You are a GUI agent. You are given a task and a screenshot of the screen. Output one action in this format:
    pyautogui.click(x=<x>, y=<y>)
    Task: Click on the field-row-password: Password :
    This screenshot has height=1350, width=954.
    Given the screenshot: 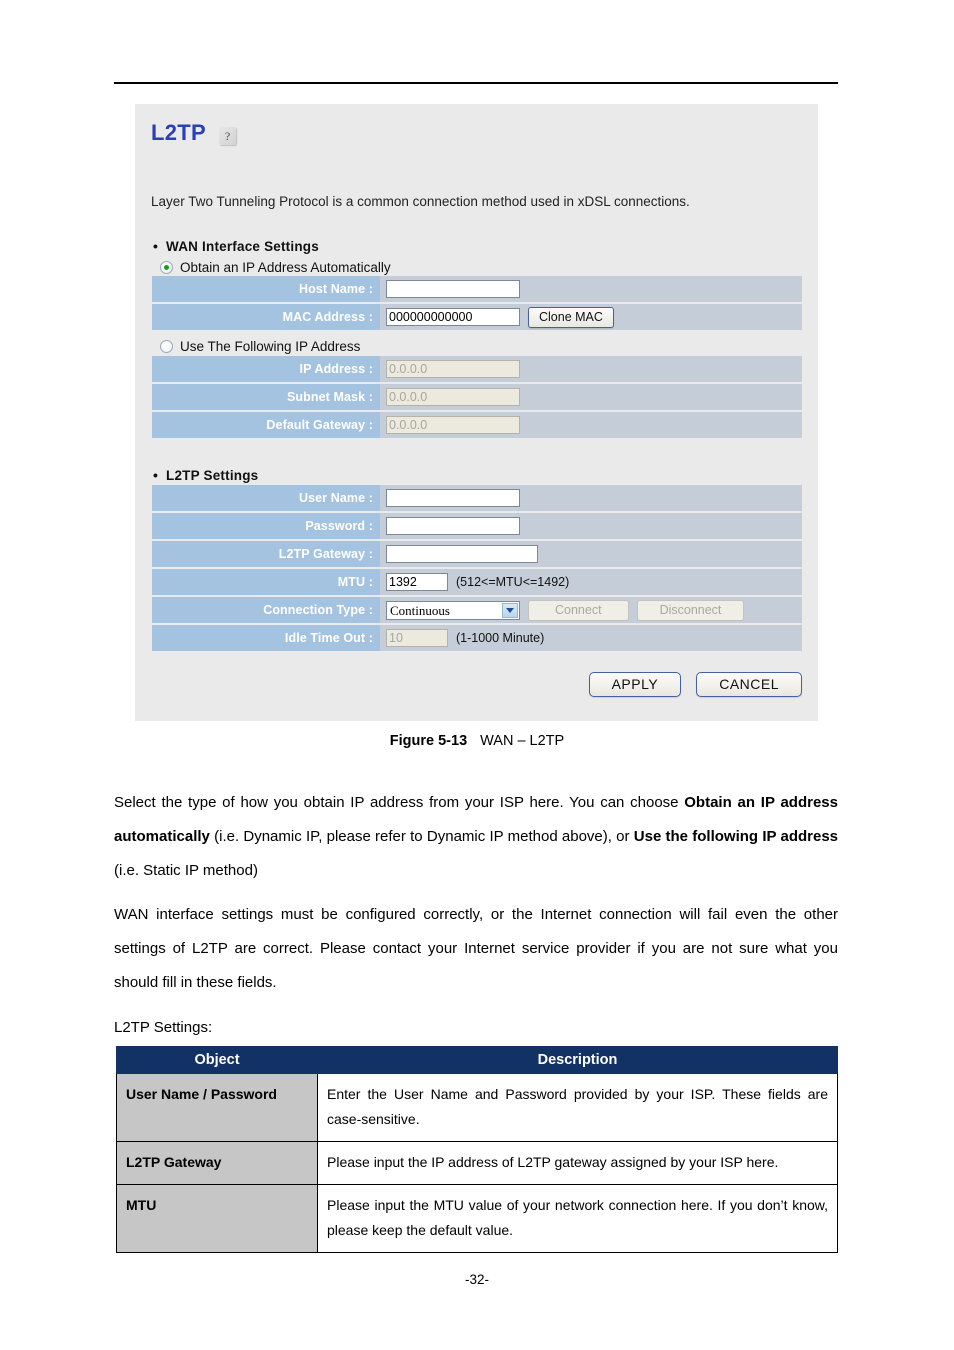 What is the action you would take?
    pyautogui.click(x=477, y=526)
    